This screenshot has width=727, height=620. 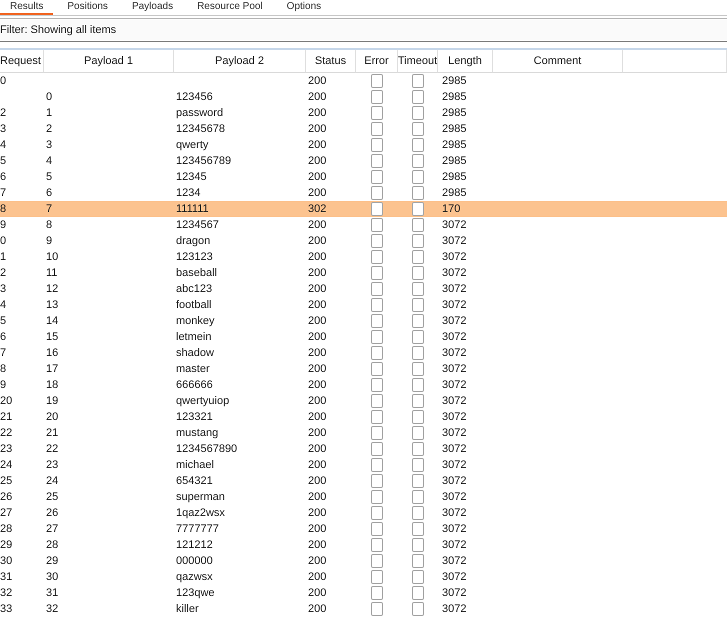 What do you see at coordinates (230, 8) in the screenshot?
I see `tab: Resource Pool` at bounding box center [230, 8].